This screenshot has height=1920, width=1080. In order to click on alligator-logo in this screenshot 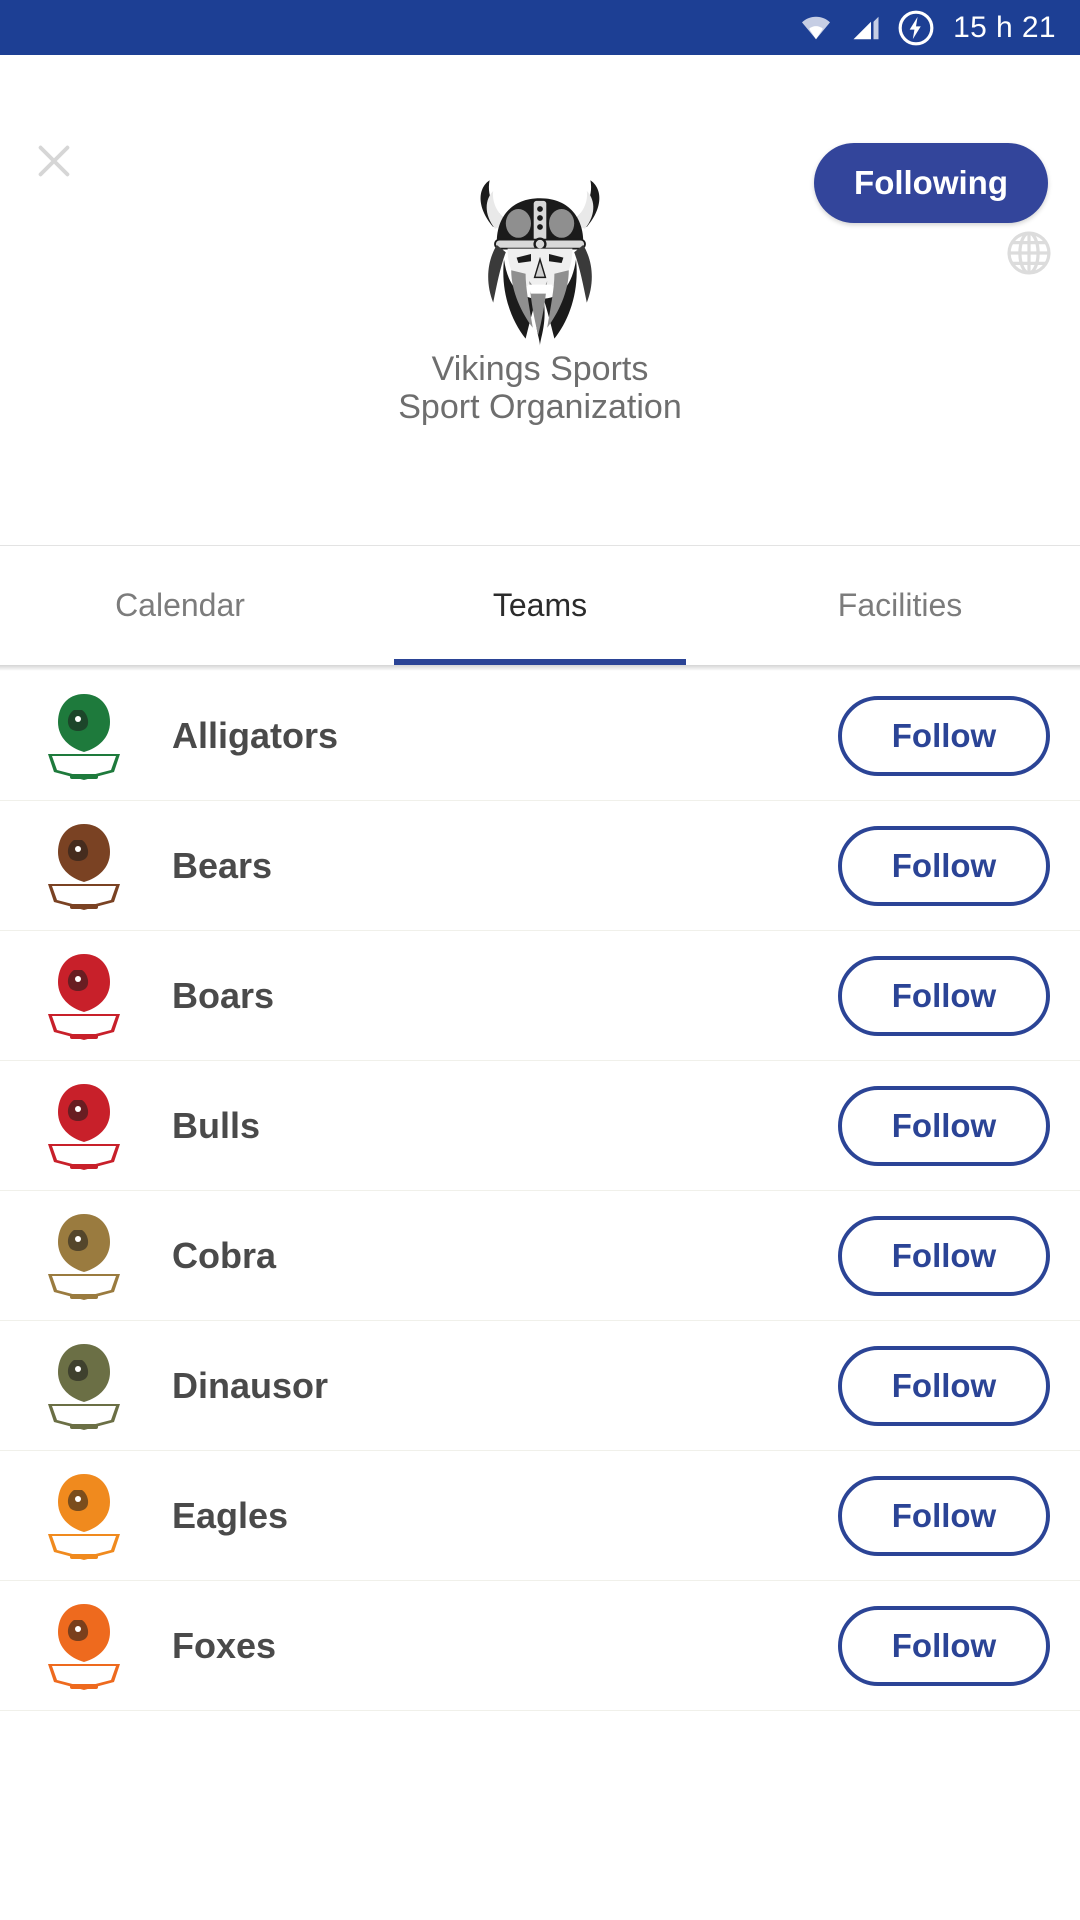, I will do `click(84, 736)`.